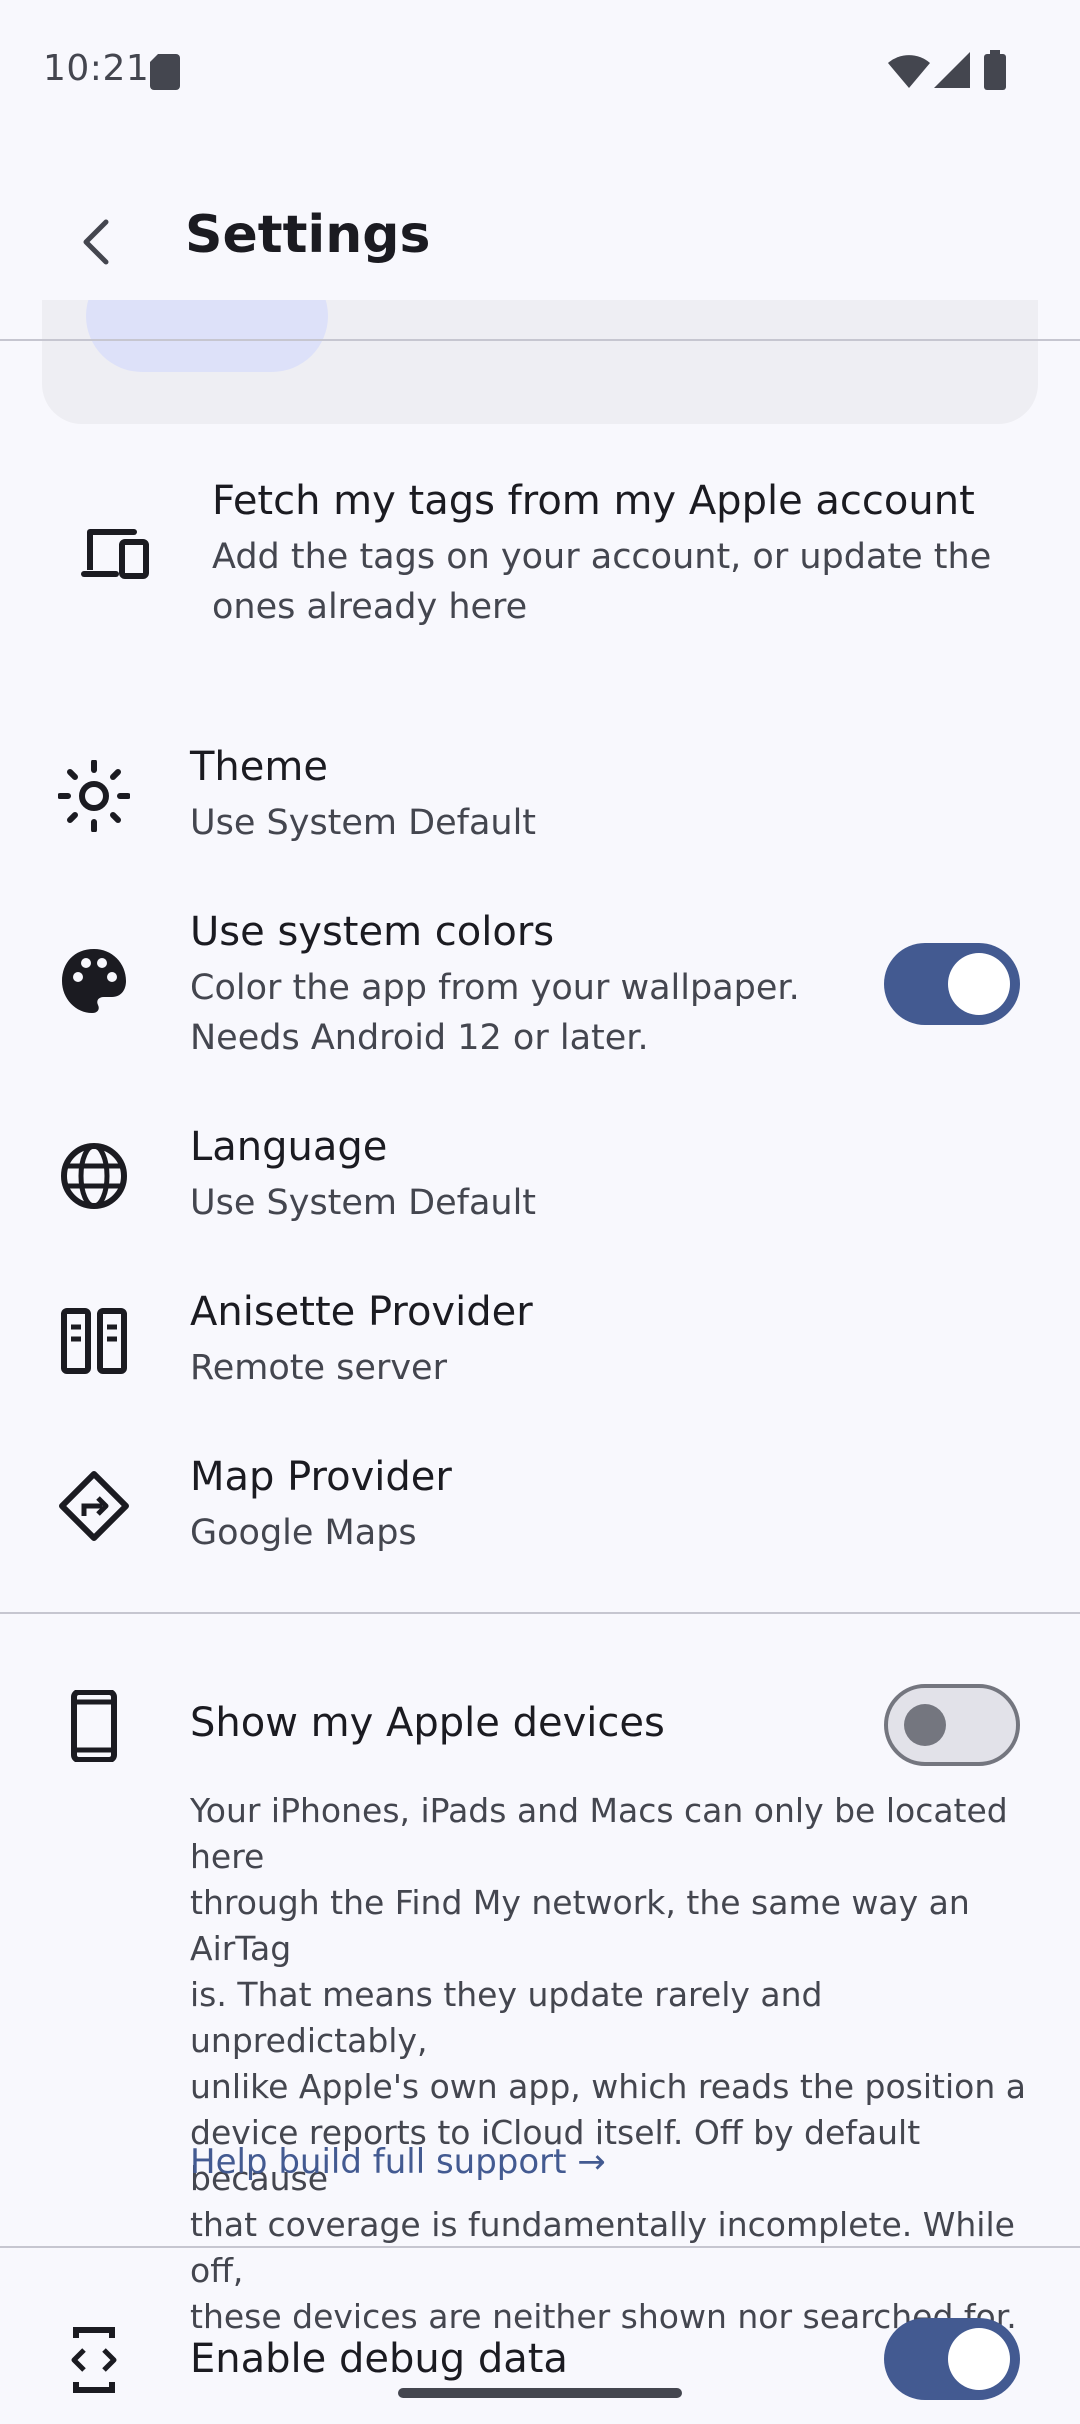  I want to click on language-title: Language, so click(289, 1147).